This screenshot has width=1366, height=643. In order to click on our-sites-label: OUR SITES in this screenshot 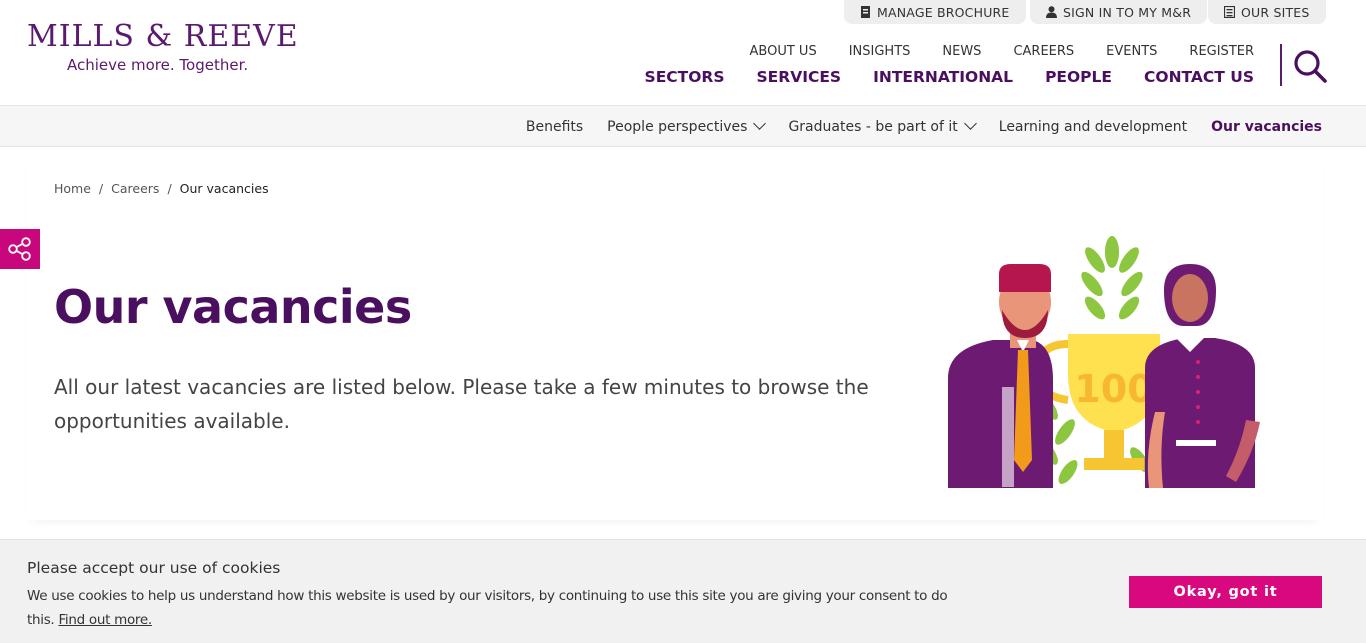, I will do `click(1275, 12)`.